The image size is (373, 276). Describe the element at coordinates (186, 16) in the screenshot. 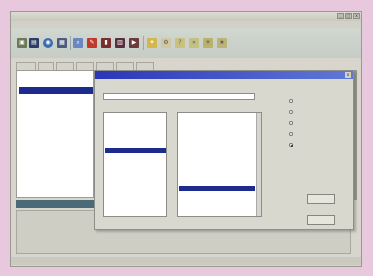

I see `title-bar: _ □ x` at that location.